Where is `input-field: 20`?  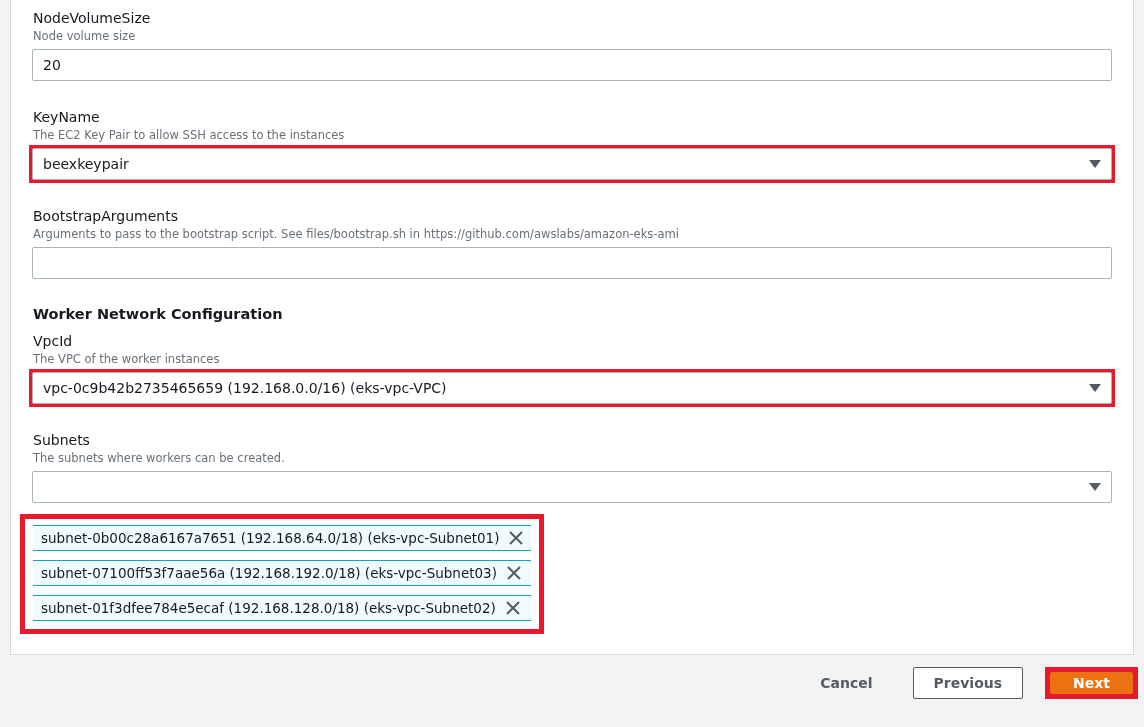 input-field: 20 is located at coordinates (572, 65).